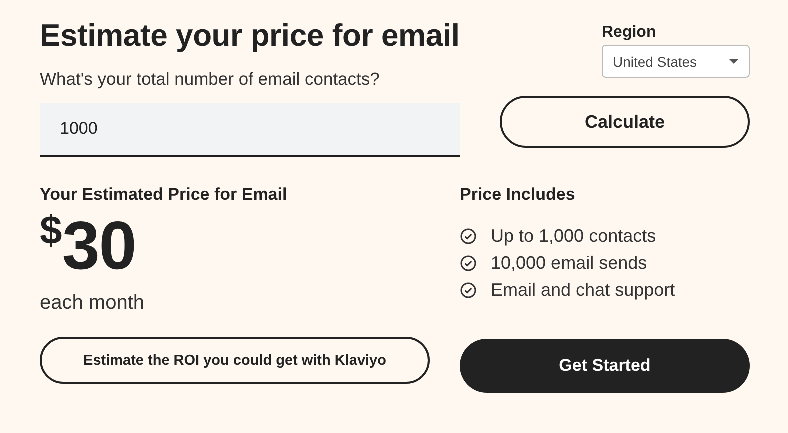  What do you see at coordinates (164, 195) in the screenshot?
I see `estimate-label: Your Estimated Price for Email` at bounding box center [164, 195].